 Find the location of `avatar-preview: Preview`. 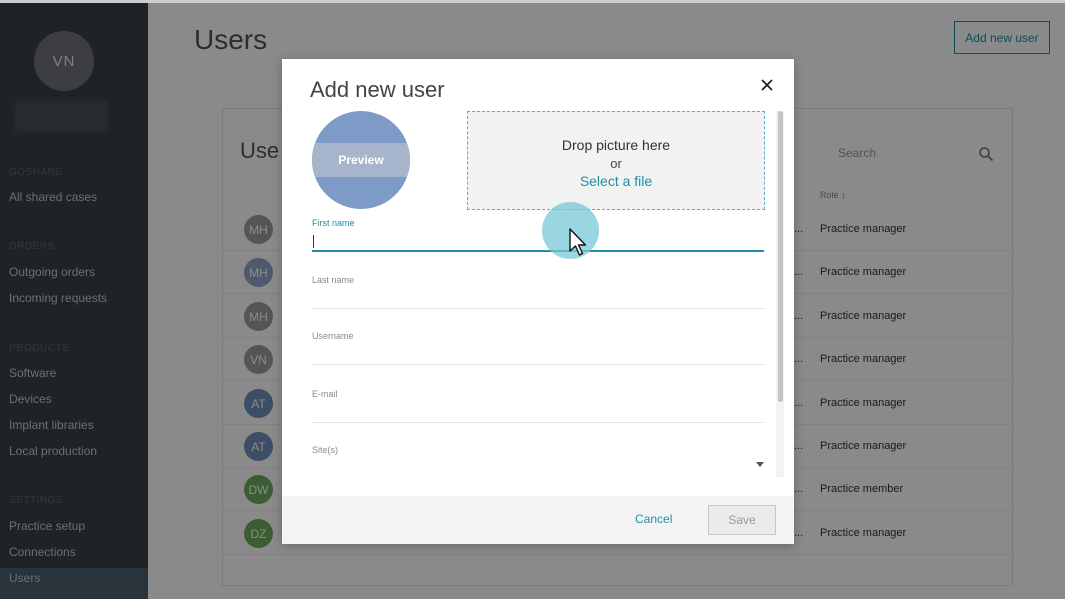

avatar-preview: Preview is located at coordinates (361, 160).